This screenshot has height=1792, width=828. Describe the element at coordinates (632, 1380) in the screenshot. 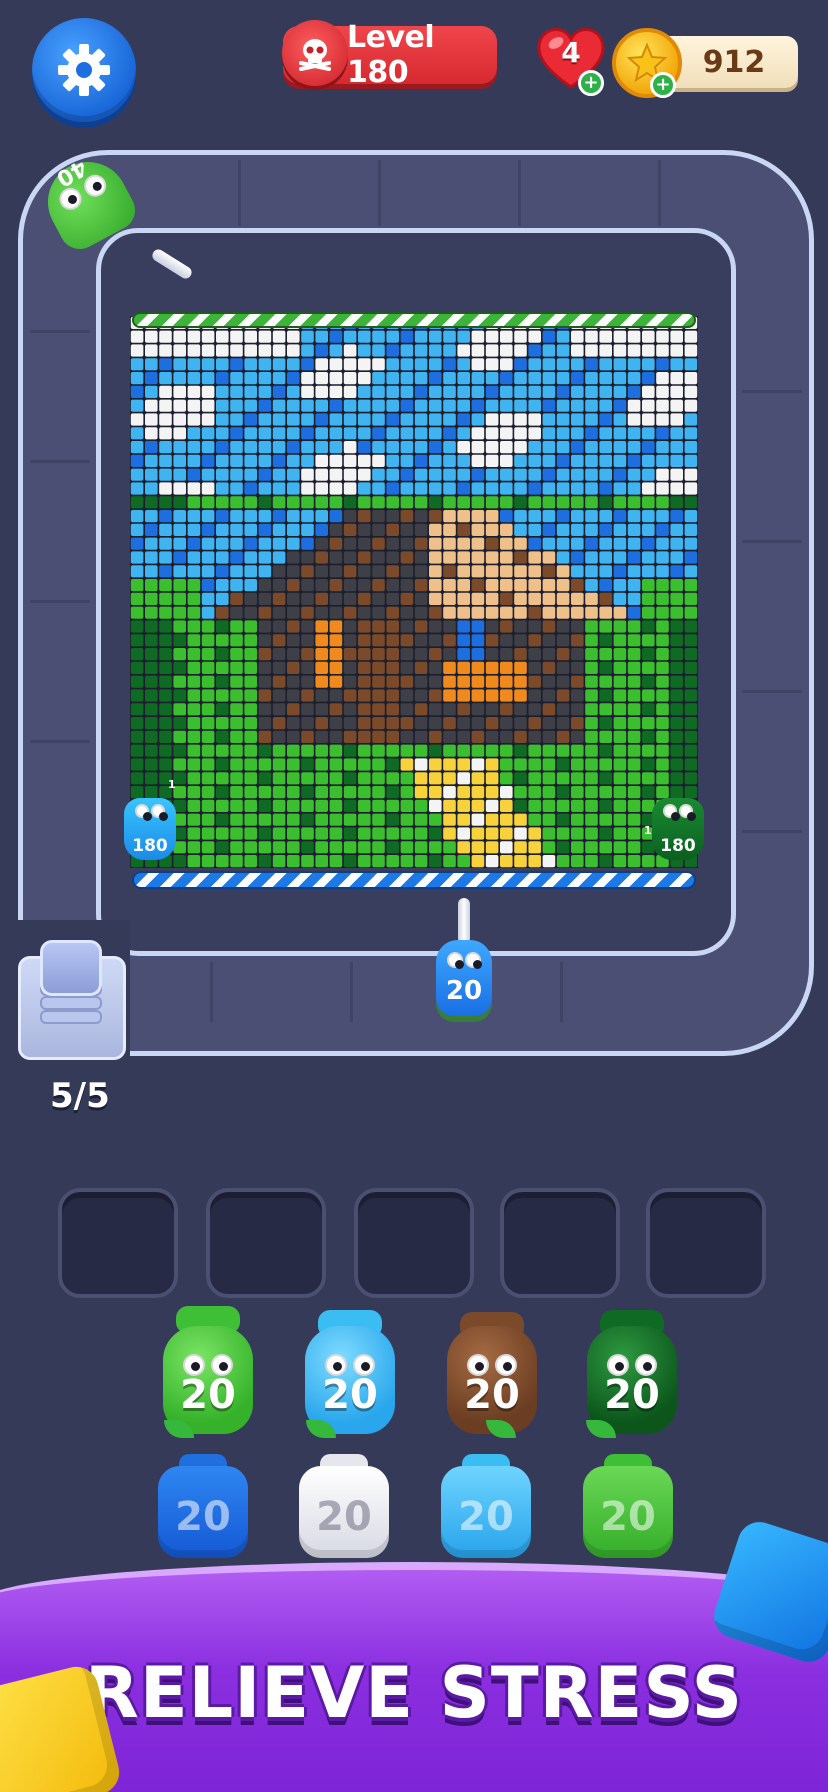

I see `tray-bottle-dark-green: 20` at that location.